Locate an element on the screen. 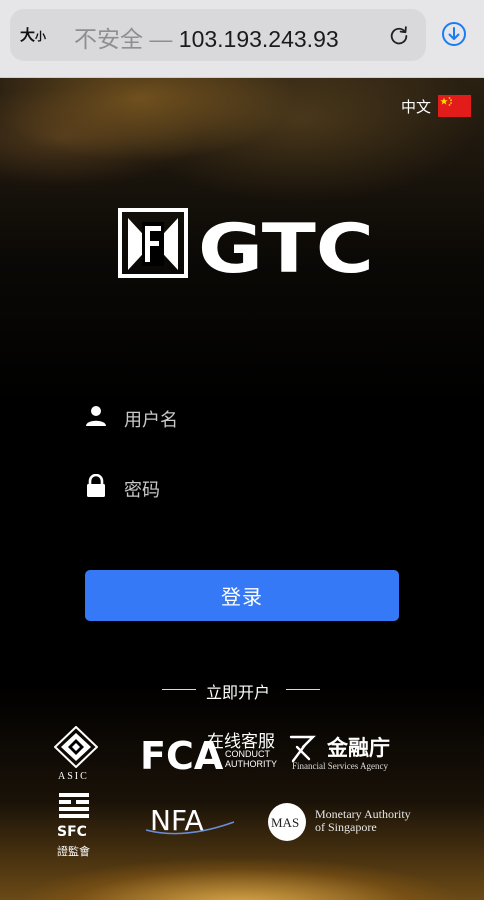 The width and height of the screenshot is (484, 900). url-text: 不安全 — 103.193.243.93 is located at coordinates (206, 37).